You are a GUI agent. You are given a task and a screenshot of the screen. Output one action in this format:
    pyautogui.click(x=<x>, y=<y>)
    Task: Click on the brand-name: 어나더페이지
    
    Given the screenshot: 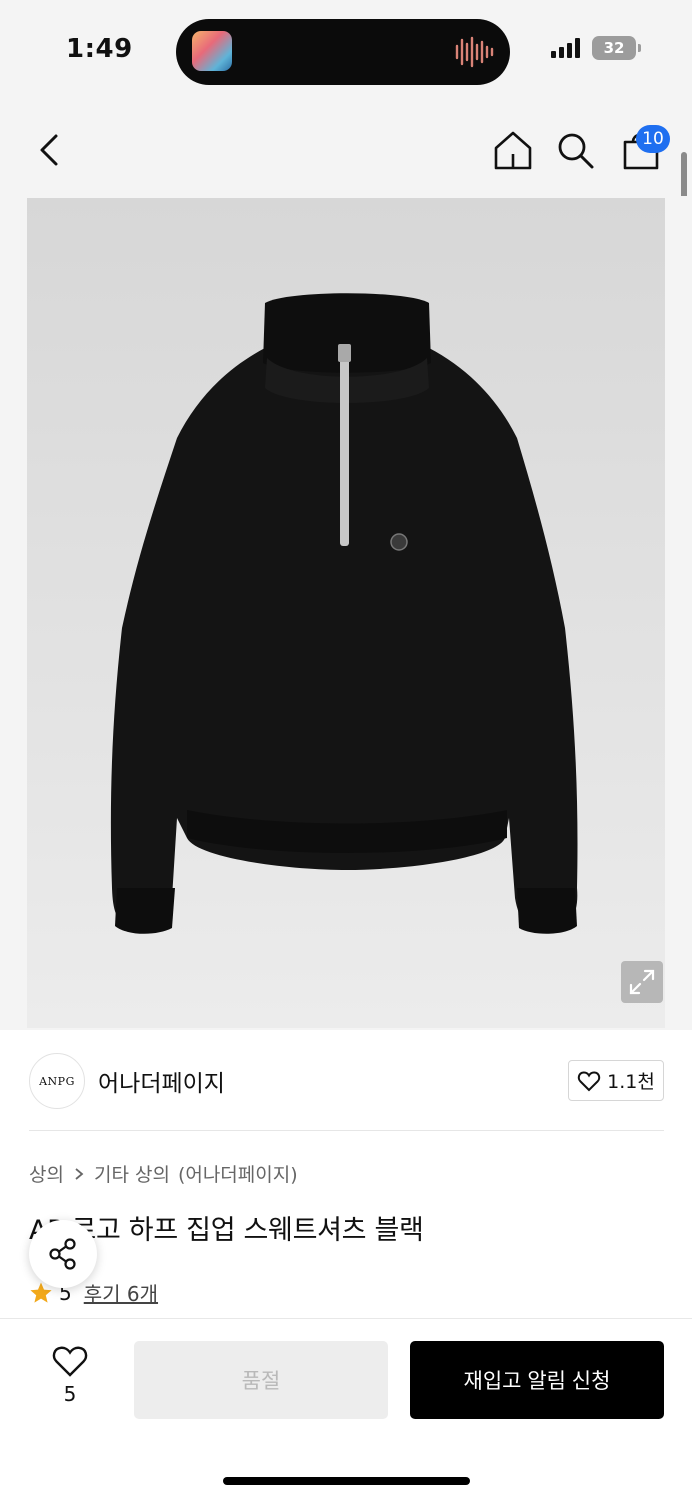 What is the action you would take?
    pyautogui.click(x=161, y=1081)
    